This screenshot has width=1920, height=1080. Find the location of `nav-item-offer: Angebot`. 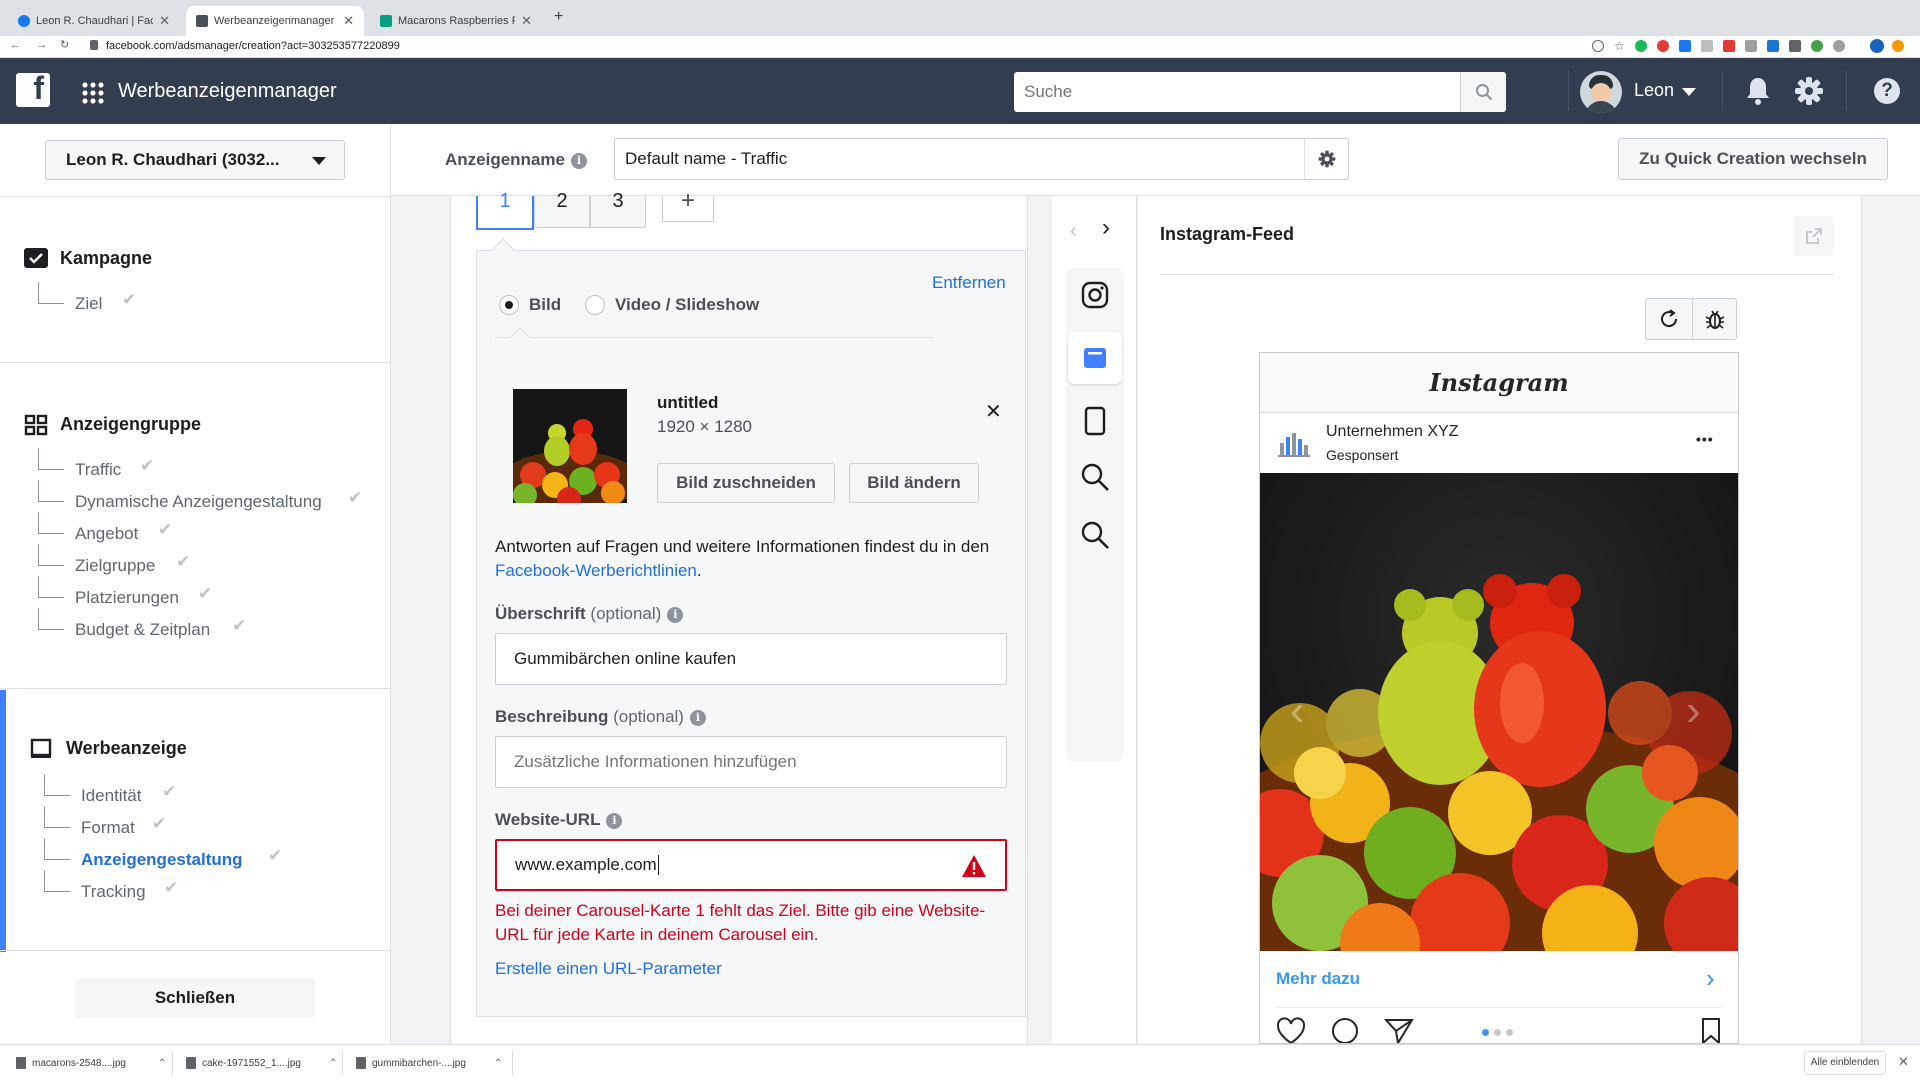

nav-item-offer: Angebot is located at coordinates (106, 534).